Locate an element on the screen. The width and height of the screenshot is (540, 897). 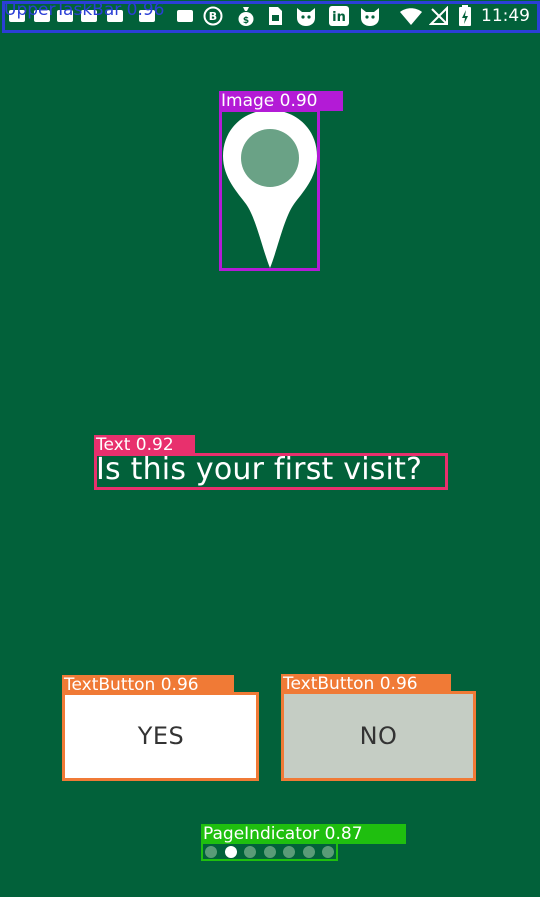
detection-label-status-bar: UpperTaskBar 0.96 is located at coordinates (84, 10).